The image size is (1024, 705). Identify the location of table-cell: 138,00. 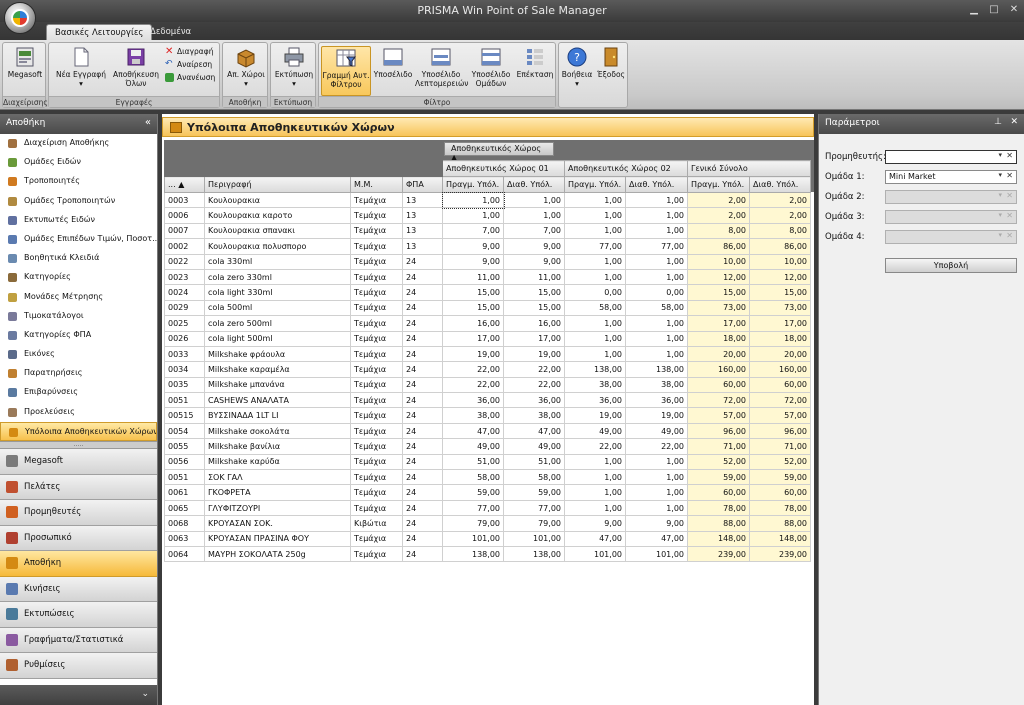
(595, 369).